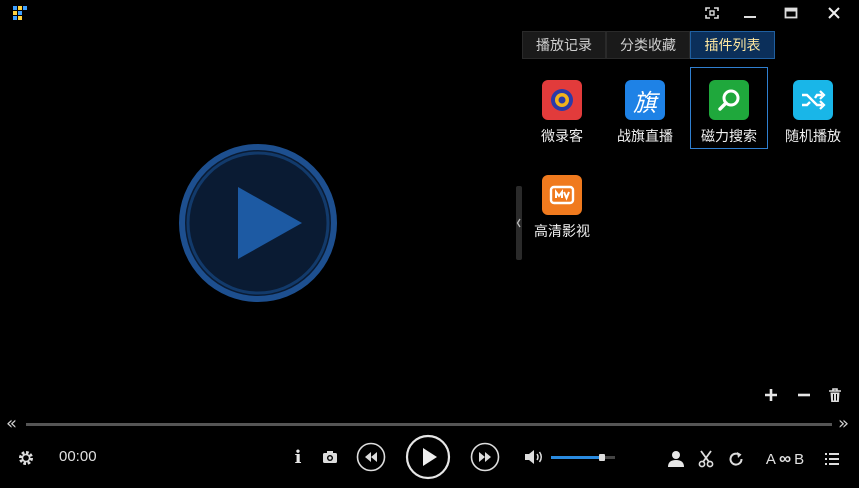  I want to click on magnifier-icon, so click(729, 100).